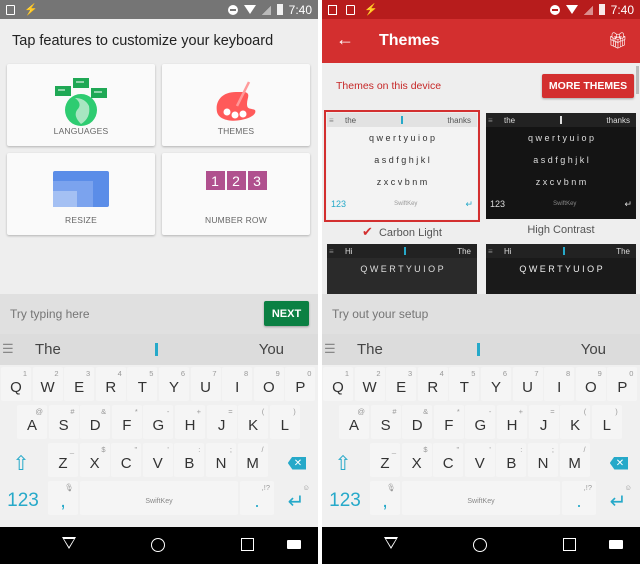  I want to click on feature-card-number-row: 1 2 3 NUMBER ROW, so click(236, 194).